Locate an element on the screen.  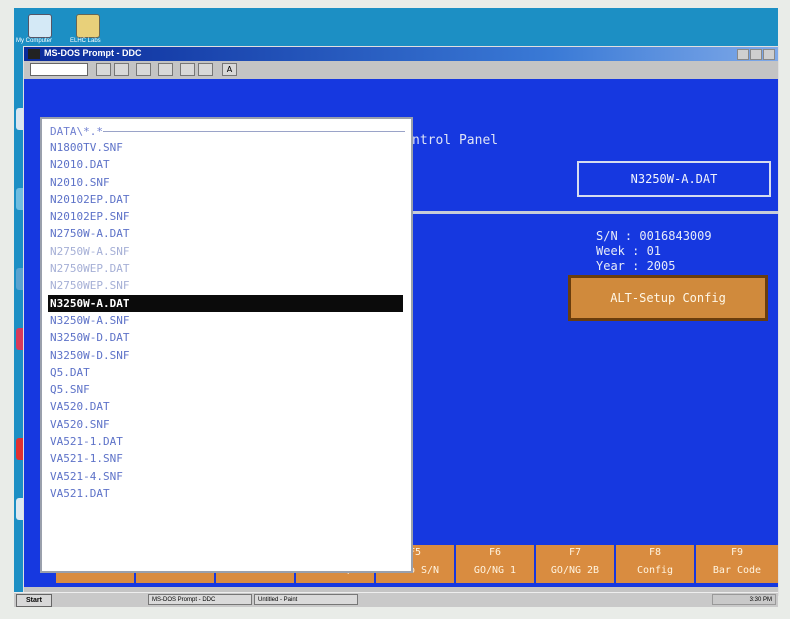
file-list-item: N3250W-A.SNF is located at coordinates (225, 320).